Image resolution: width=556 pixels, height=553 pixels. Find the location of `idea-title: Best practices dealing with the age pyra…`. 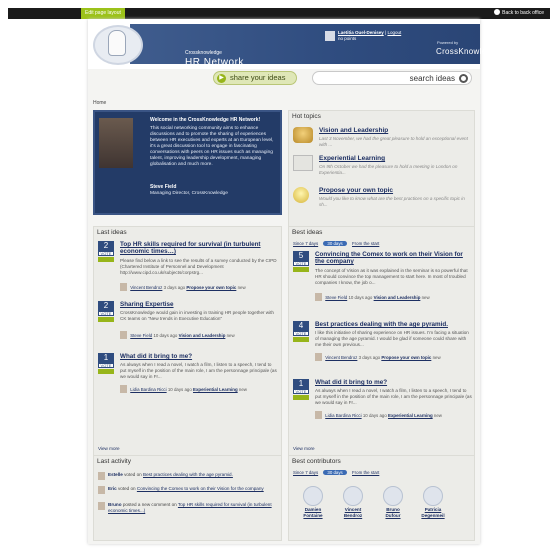

idea-title: Best practices dealing with the age pyra… is located at coordinates (394, 324).